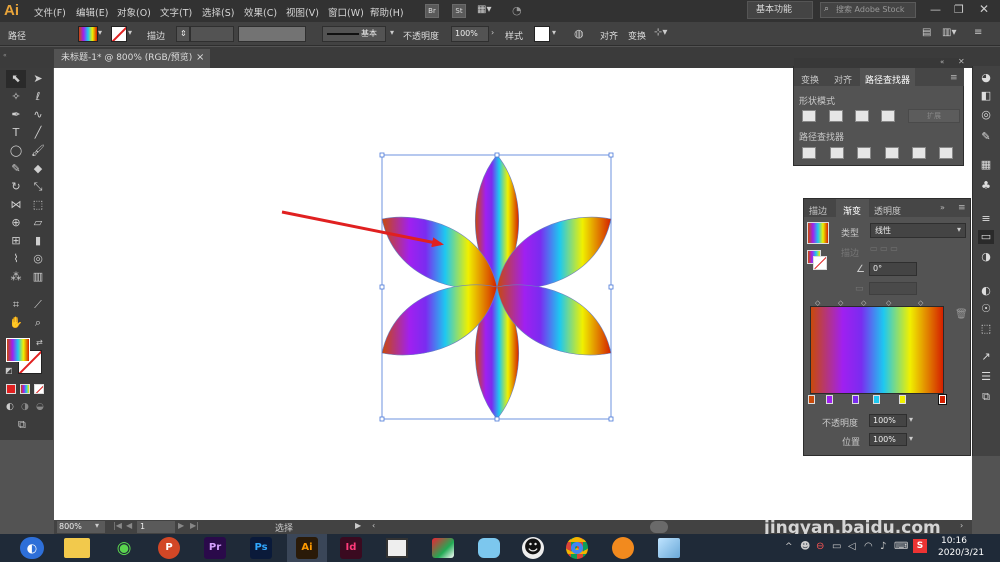 This screenshot has height=562, width=1000. What do you see at coordinates (961, 553) in the screenshot?
I see `clock-date: 2020/3/21` at bounding box center [961, 553].